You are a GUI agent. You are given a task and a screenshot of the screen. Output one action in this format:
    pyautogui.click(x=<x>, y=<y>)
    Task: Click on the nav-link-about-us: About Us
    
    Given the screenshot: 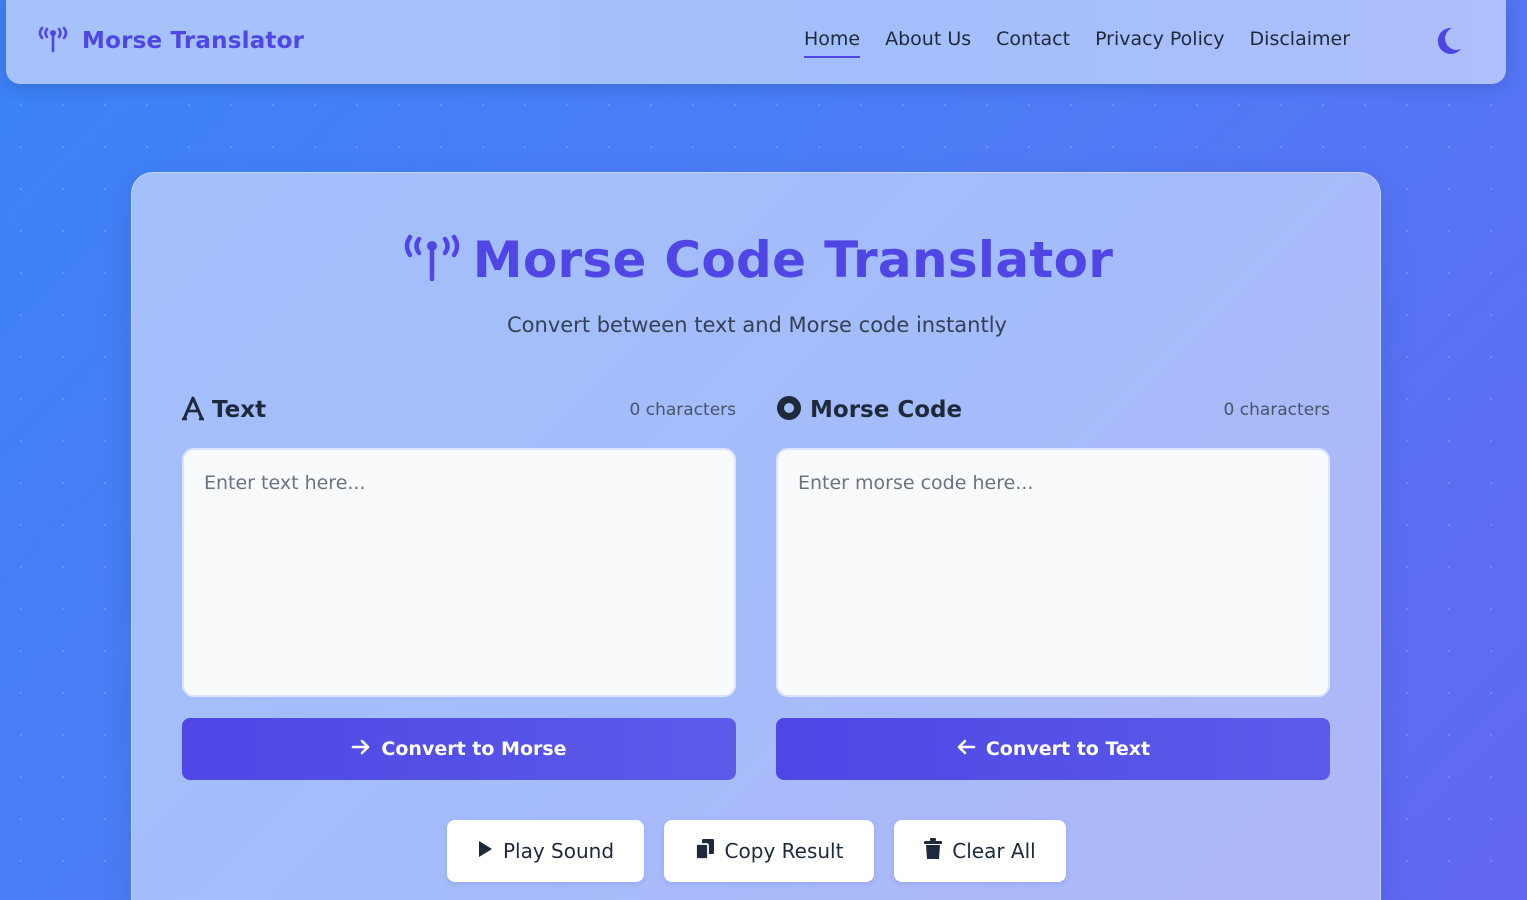 What is the action you would take?
    pyautogui.click(x=928, y=43)
    